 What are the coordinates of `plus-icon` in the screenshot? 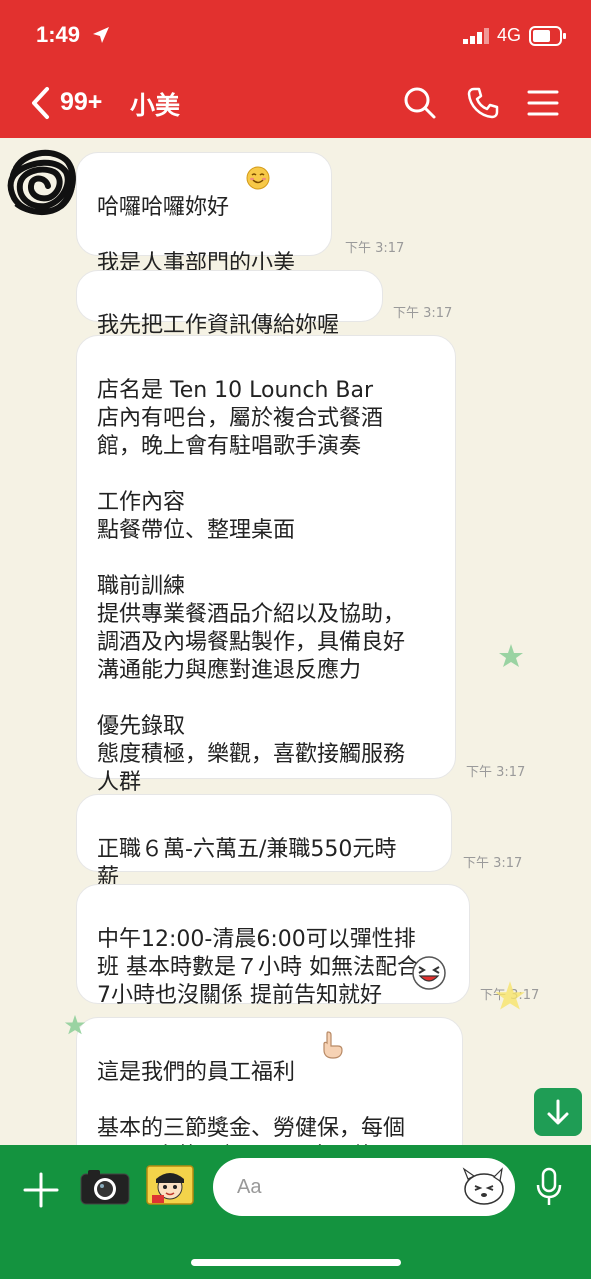 It's located at (41, 1190).